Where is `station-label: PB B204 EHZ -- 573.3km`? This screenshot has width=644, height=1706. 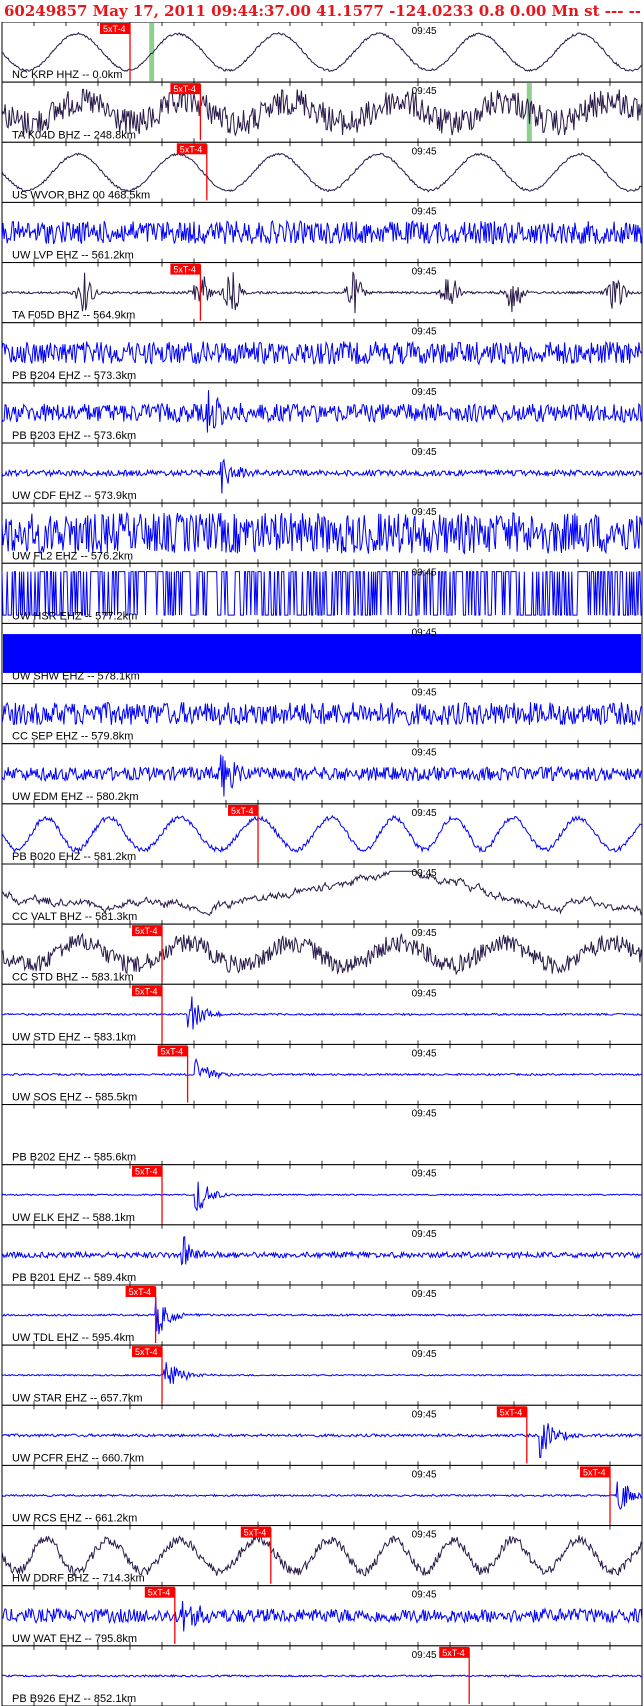
station-label: PB B204 EHZ -- 573.3km is located at coordinates (74, 376).